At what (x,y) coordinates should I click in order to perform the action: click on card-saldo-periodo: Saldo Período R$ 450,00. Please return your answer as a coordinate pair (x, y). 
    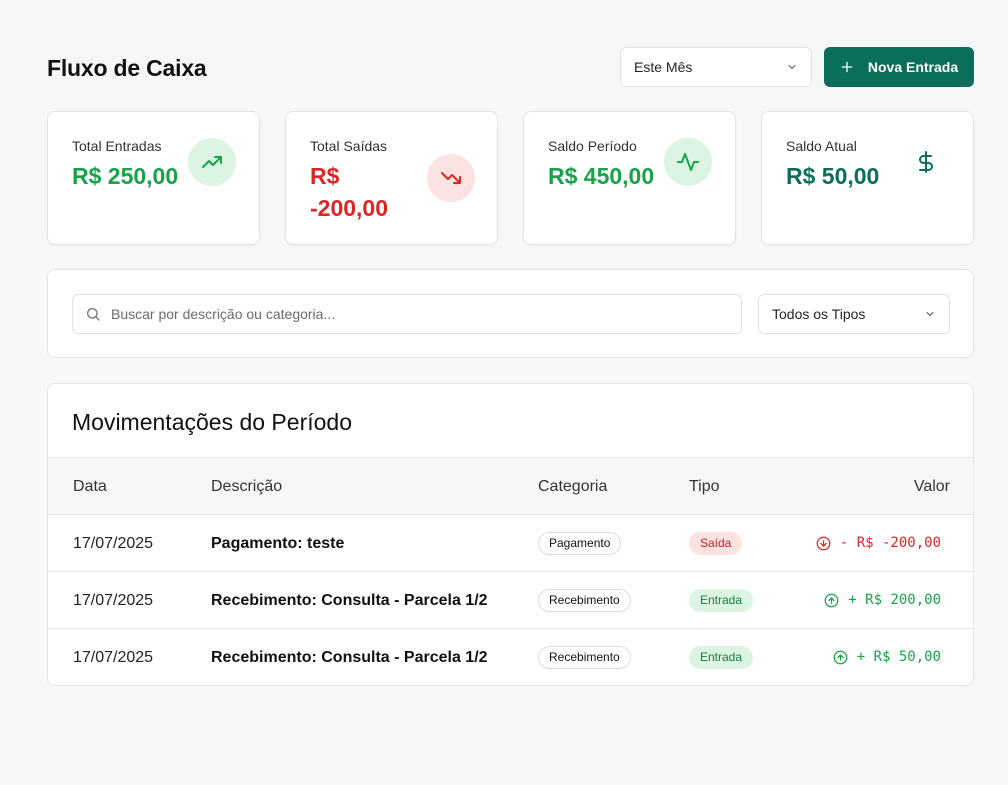
    Looking at the image, I should click on (629, 178).